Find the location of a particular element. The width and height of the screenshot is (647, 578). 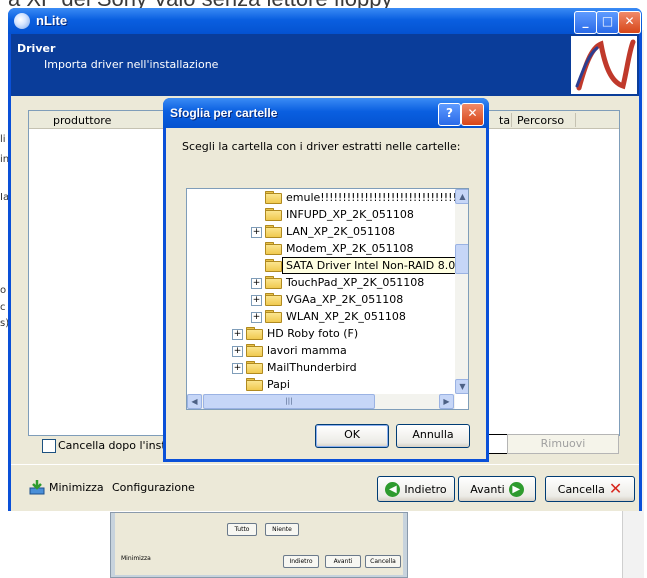

thumb-minimize-label: Minimizza is located at coordinates (136, 558).